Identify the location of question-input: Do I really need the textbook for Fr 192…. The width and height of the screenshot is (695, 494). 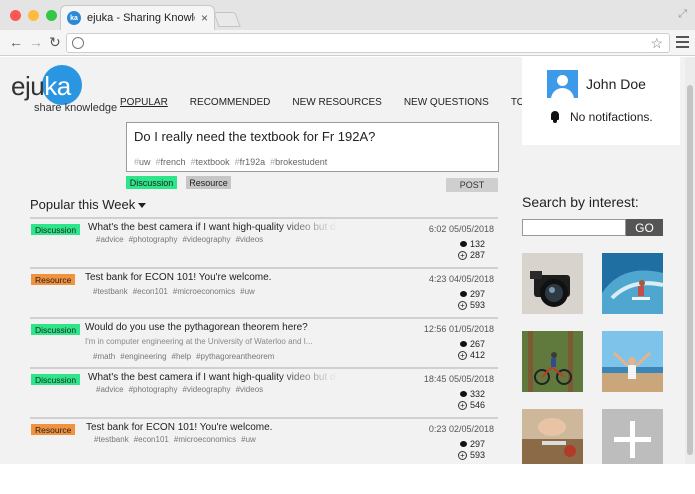
(254, 136).